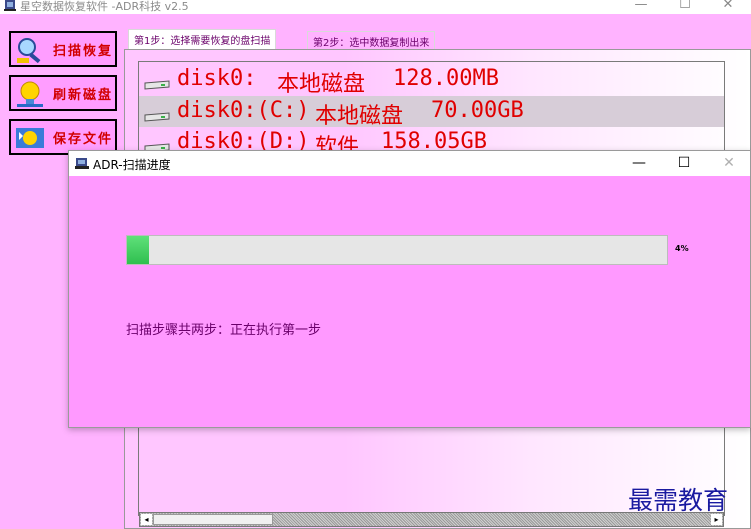 The height and width of the screenshot is (529, 751). I want to click on disk-row-0: disk0: 本地磁盘 128.00MB, so click(431, 79).